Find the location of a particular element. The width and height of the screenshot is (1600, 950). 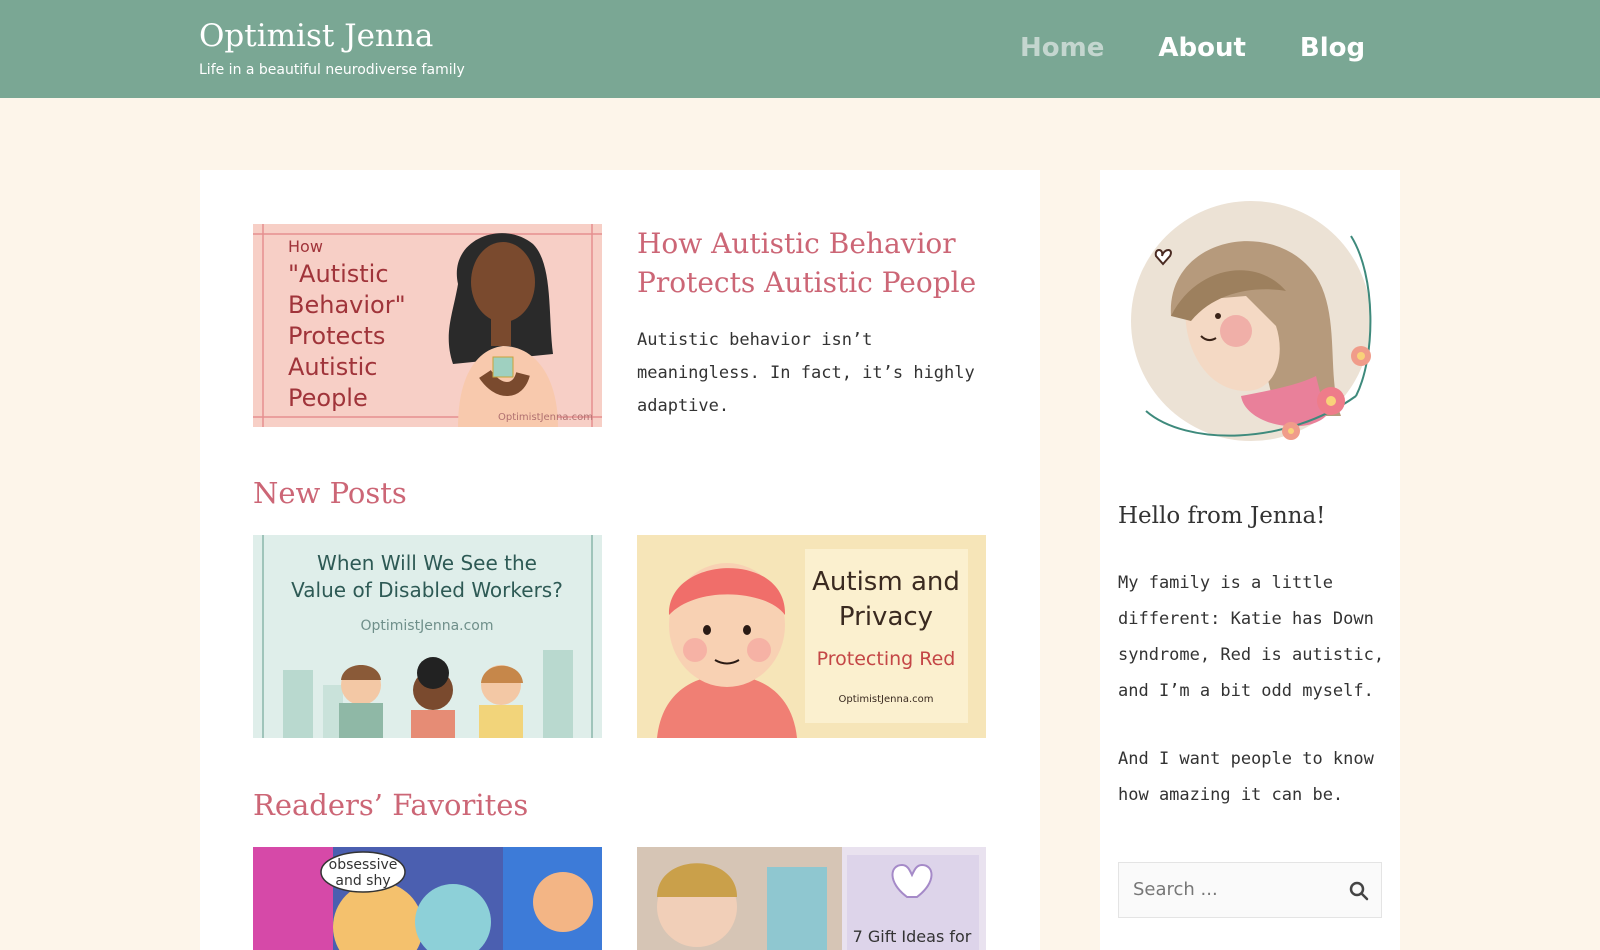

jenna-avatar is located at coordinates (1254, 324).